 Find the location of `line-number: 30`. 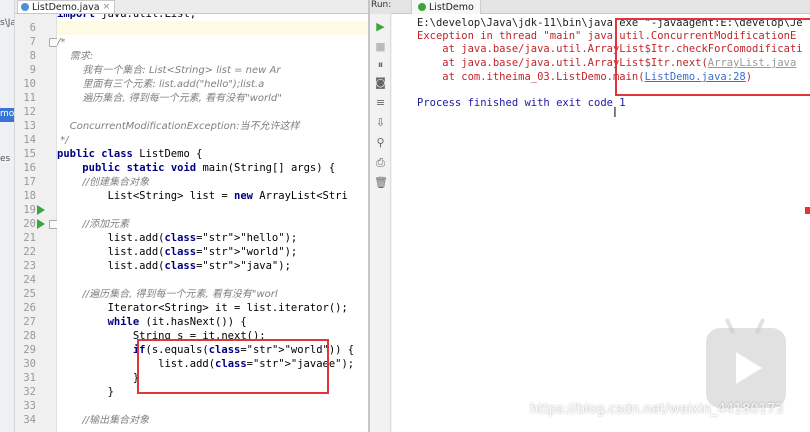

line-number: 30 is located at coordinates (29, 364).